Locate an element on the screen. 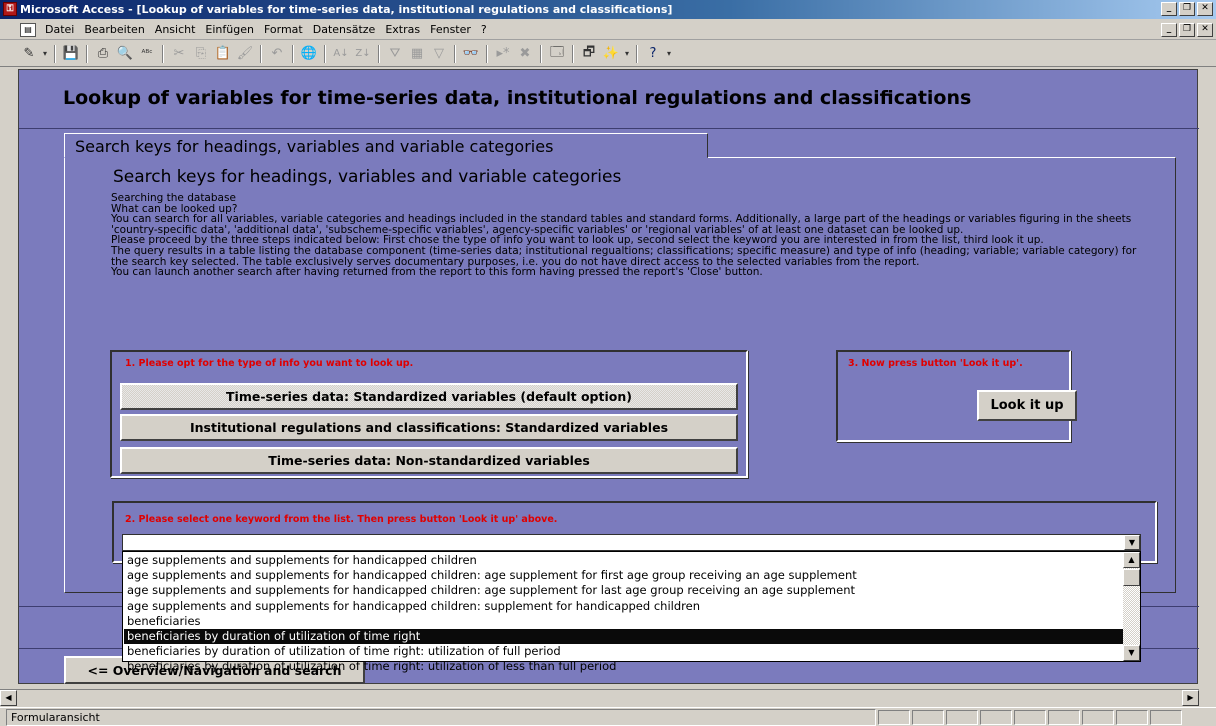 This screenshot has width=1216, height=726. keyword-option: beneficiaries is located at coordinates (623, 621).